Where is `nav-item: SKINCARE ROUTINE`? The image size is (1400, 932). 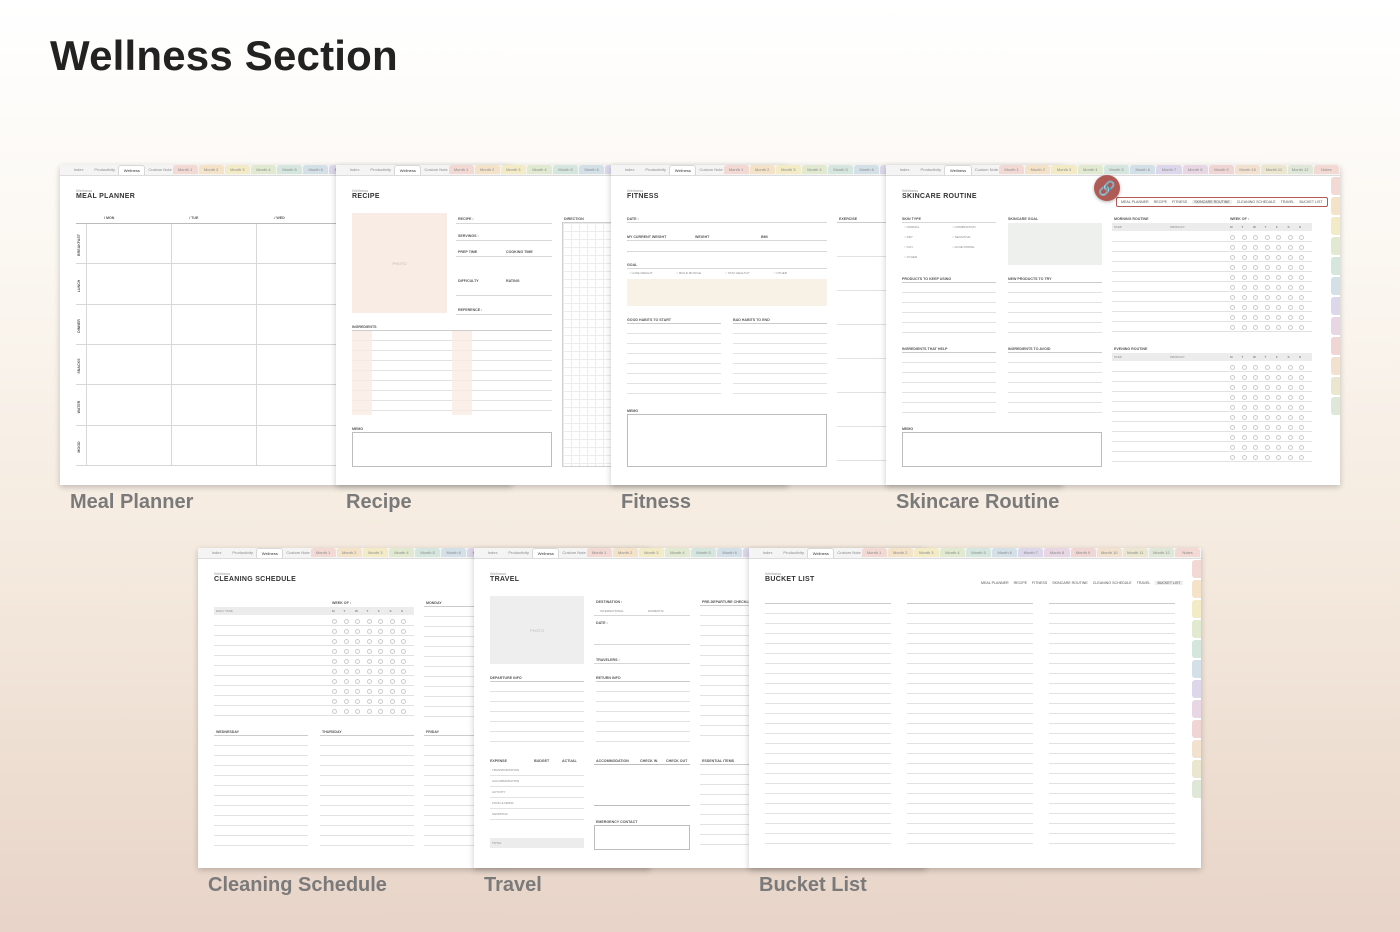 nav-item: SKINCARE ROUTINE is located at coordinates (1212, 202).